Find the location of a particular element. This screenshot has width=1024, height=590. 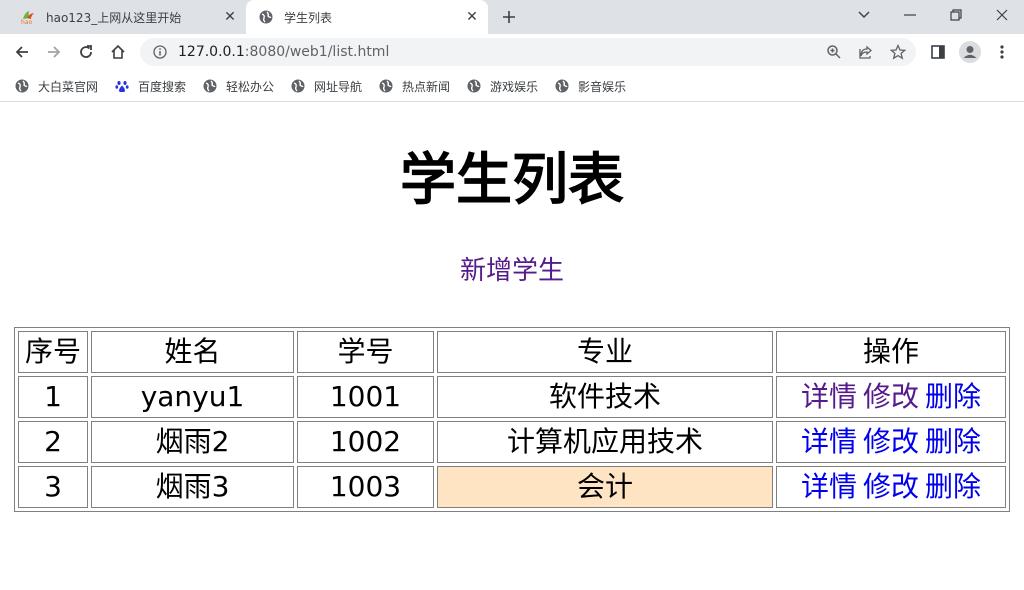

cell-name: yanyu1 is located at coordinates (192, 397).